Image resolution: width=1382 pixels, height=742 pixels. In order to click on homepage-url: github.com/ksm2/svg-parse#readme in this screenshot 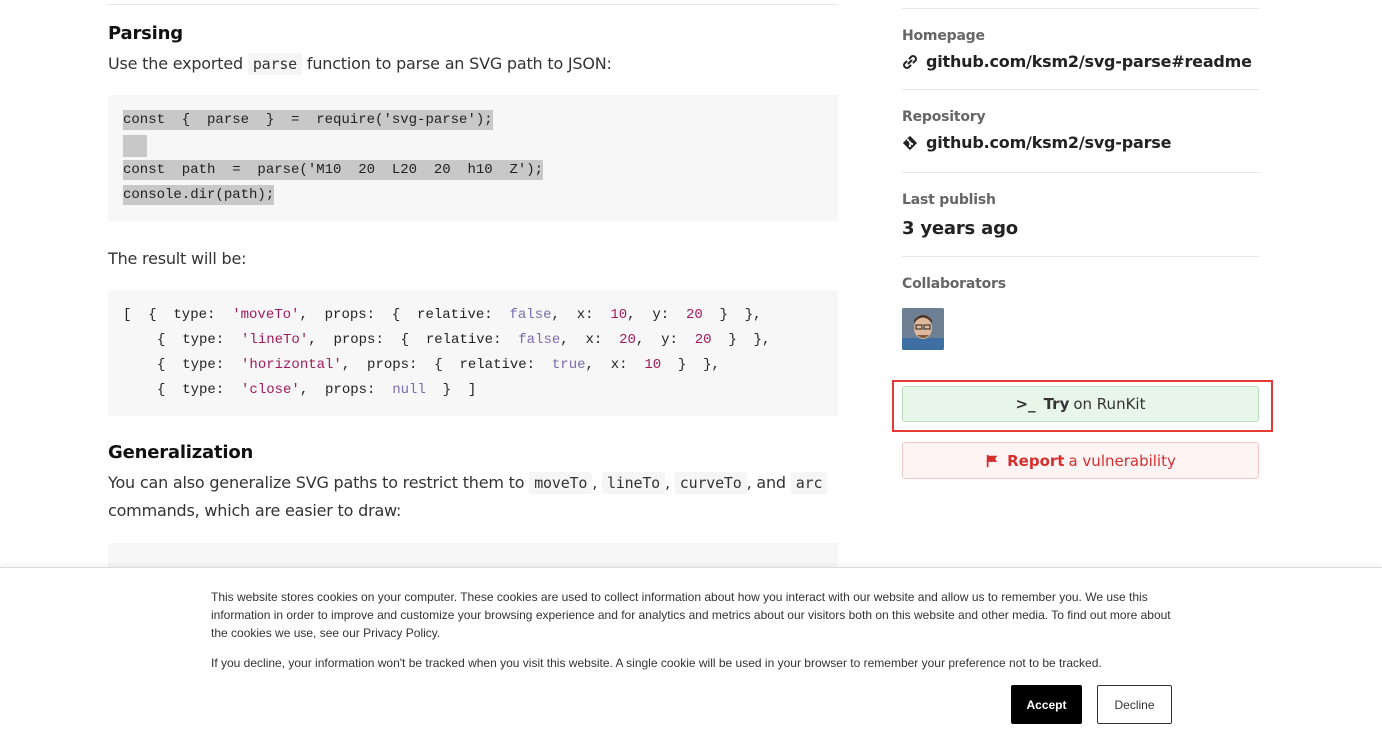, I will do `click(1089, 61)`.